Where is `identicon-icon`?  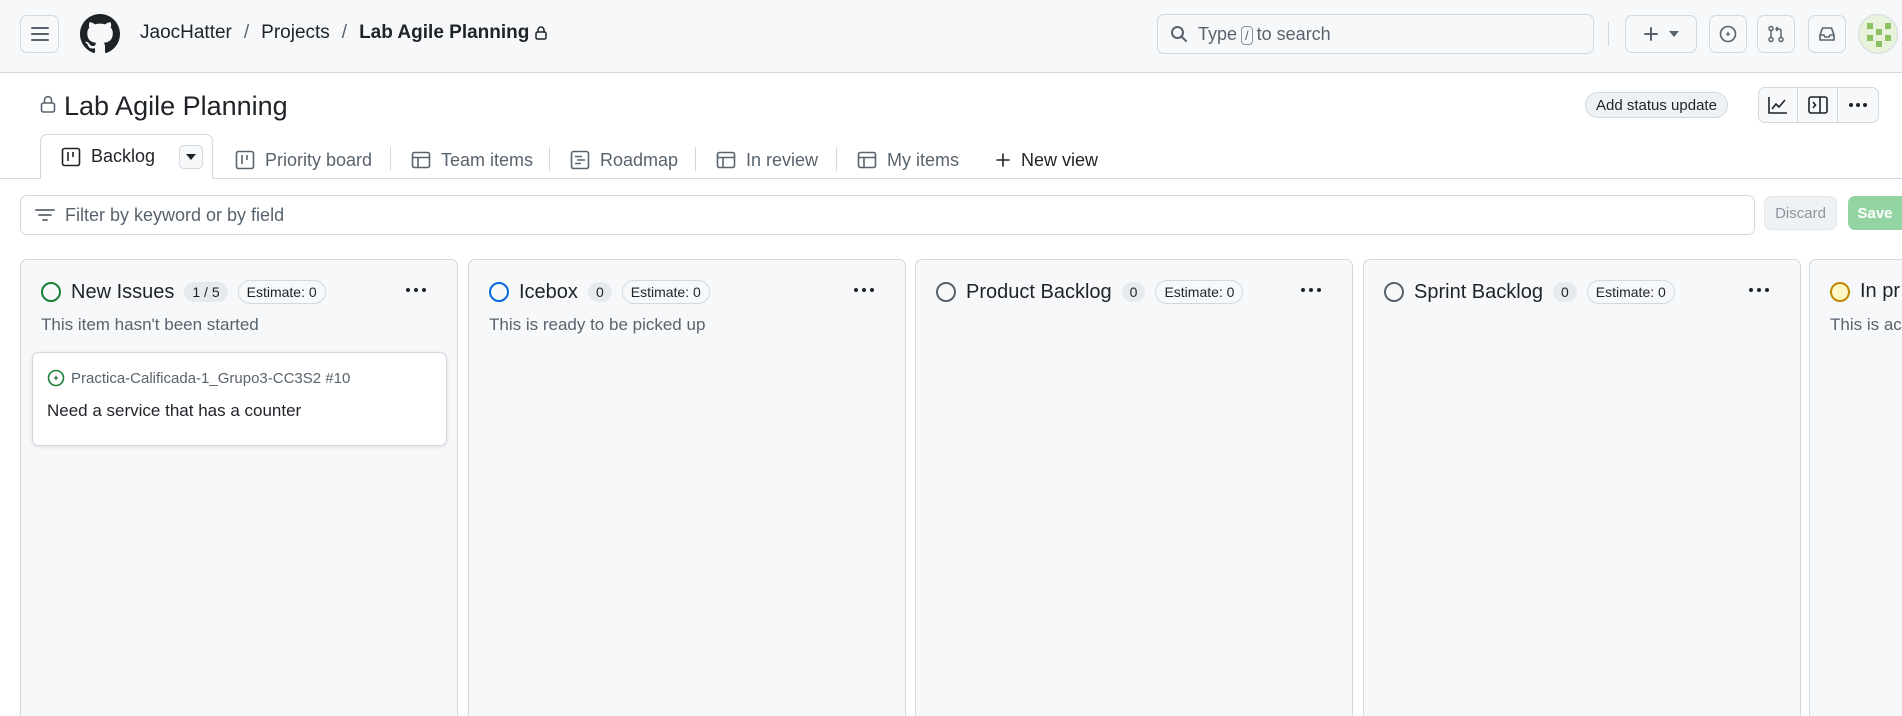
identicon-icon is located at coordinates (1879, 35).